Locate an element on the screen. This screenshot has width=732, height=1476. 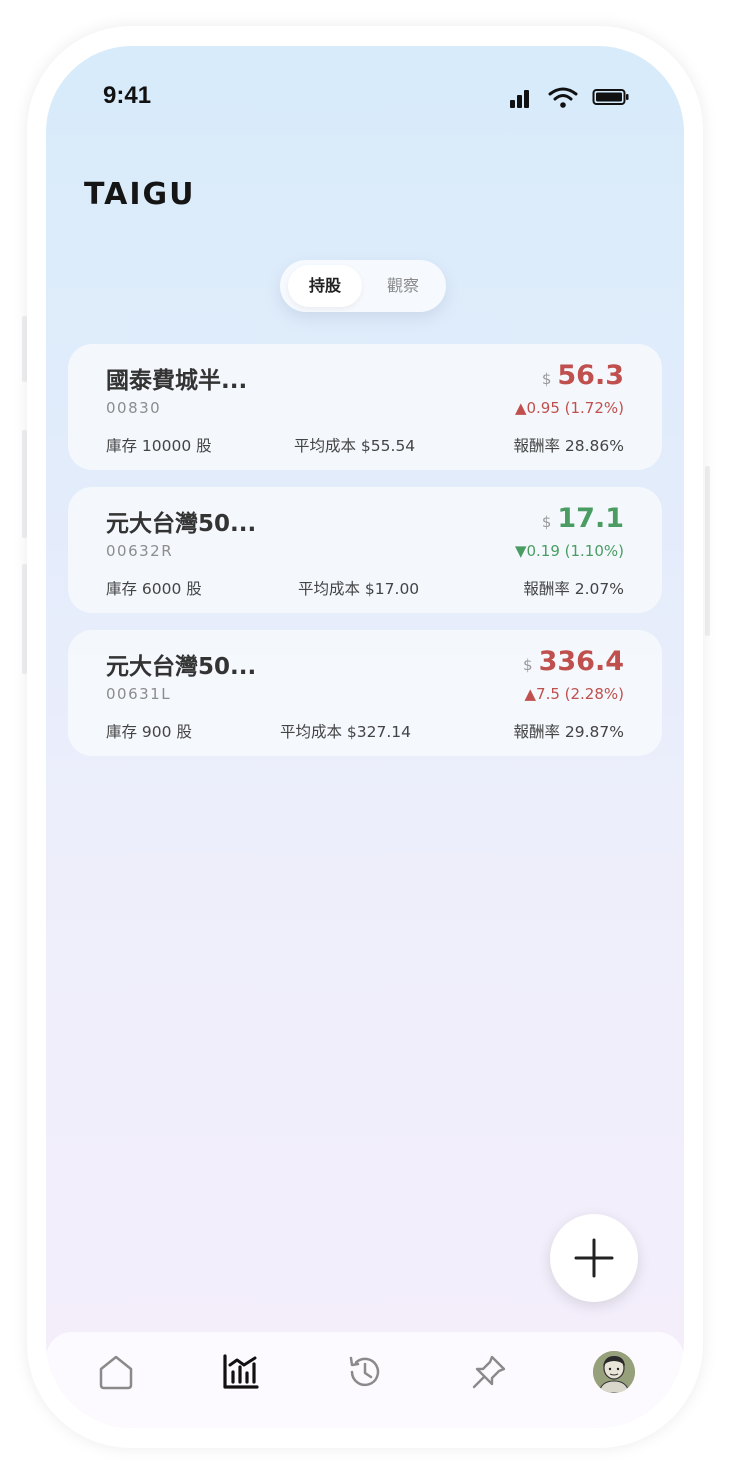
holding-quantity: 庫存 6000 股 is located at coordinates (154, 589).